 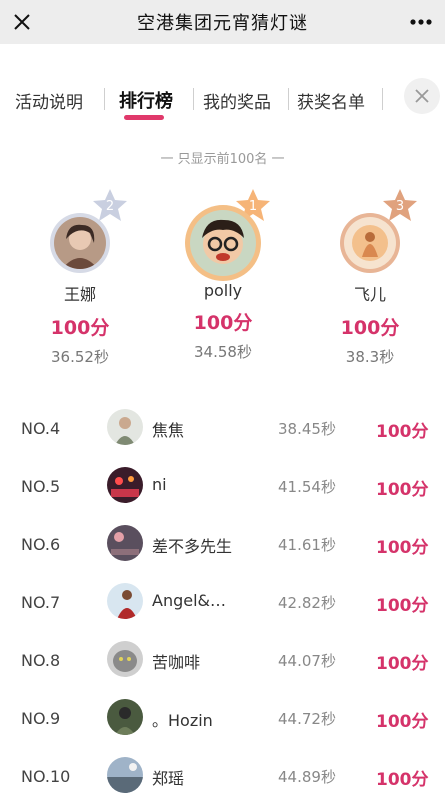 I want to click on user-name: 差不多先生, so click(x=192, y=546).